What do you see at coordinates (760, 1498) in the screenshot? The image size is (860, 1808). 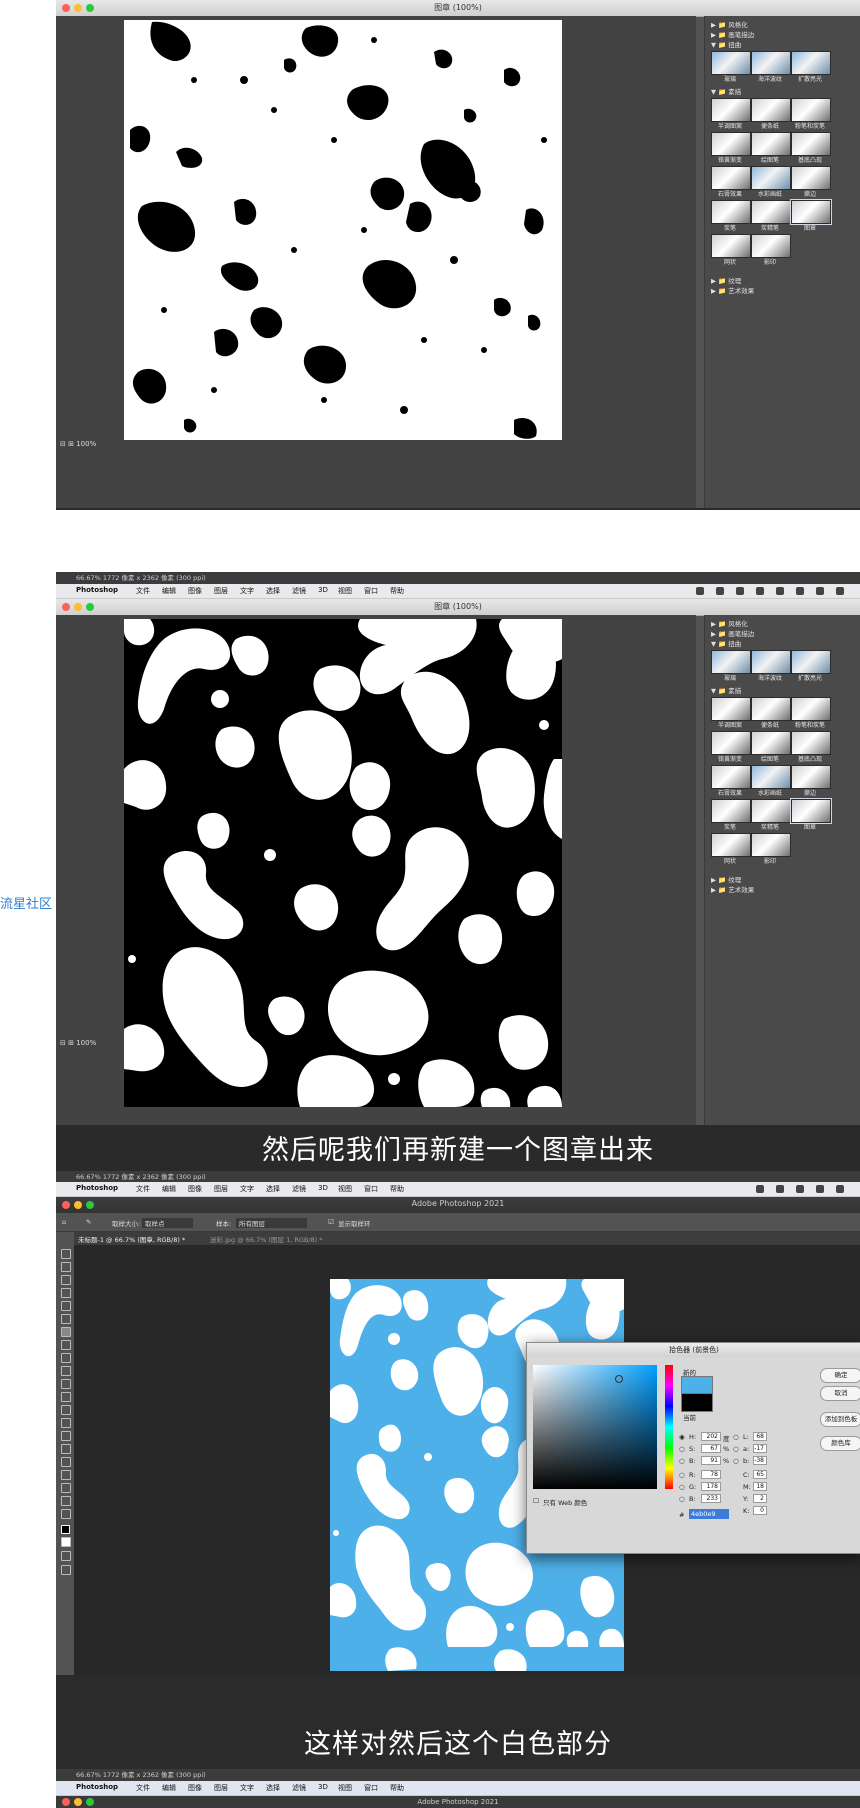 I see `y-input: 2` at bounding box center [760, 1498].